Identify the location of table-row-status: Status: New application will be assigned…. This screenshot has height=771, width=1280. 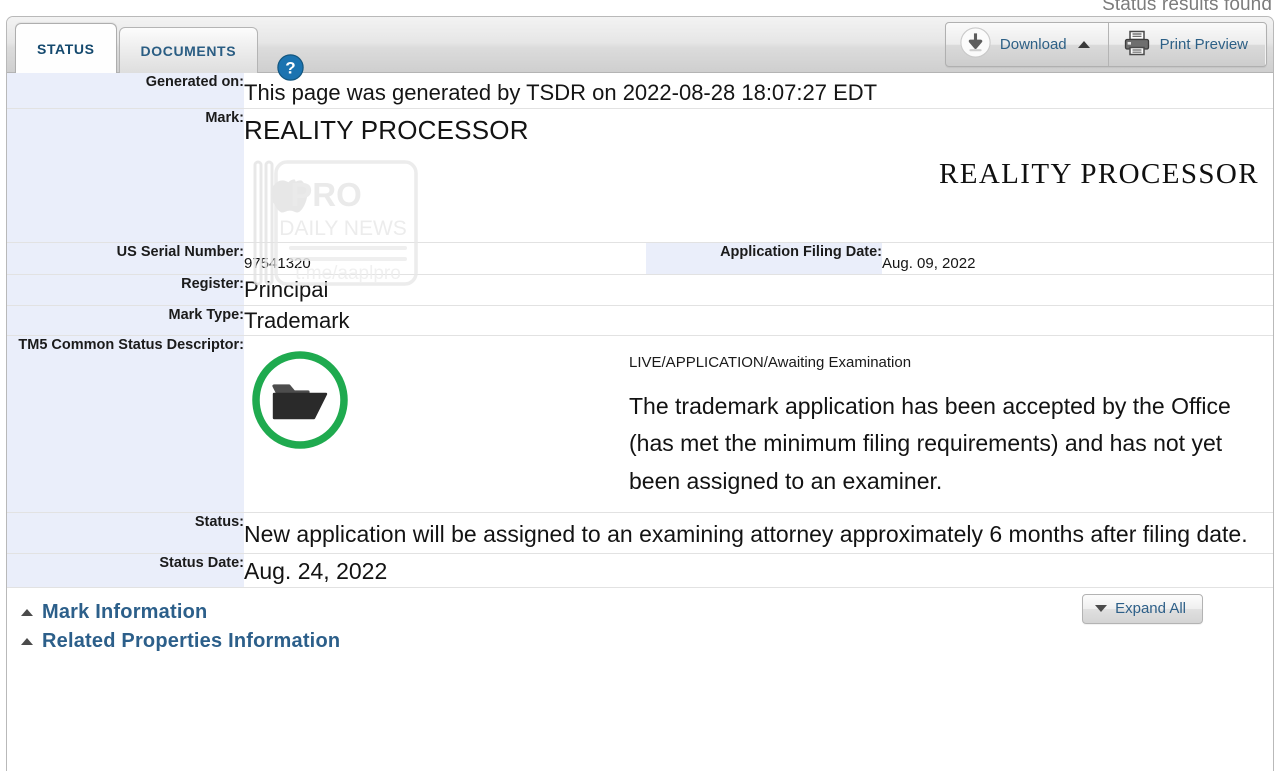
(640, 533).